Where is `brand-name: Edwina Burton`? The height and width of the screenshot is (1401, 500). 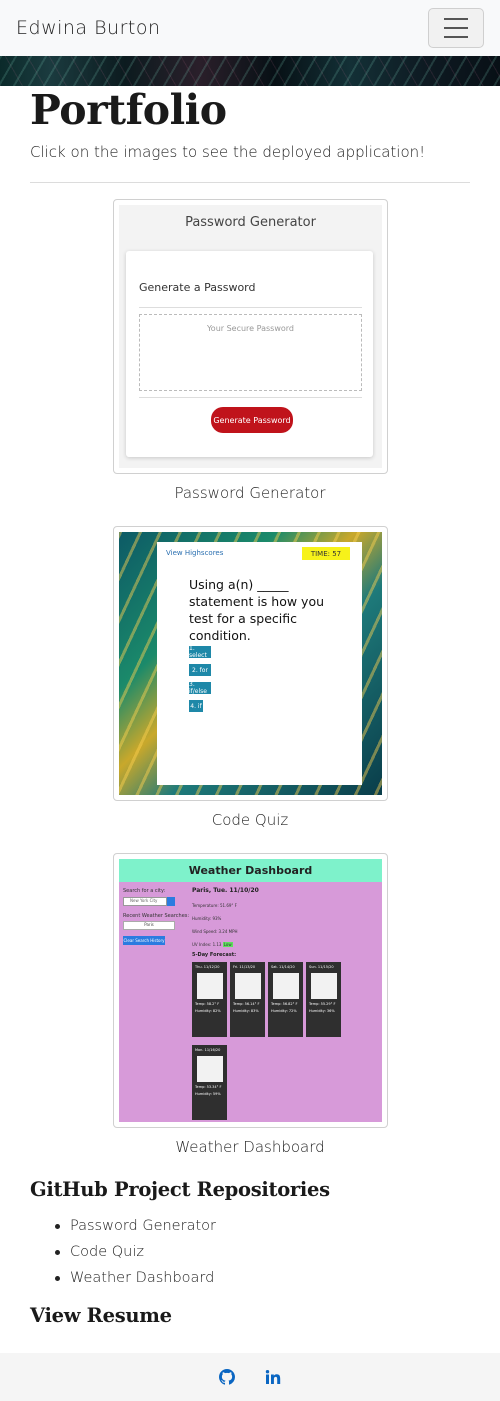 brand-name: Edwina Burton is located at coordinates (88, 28).